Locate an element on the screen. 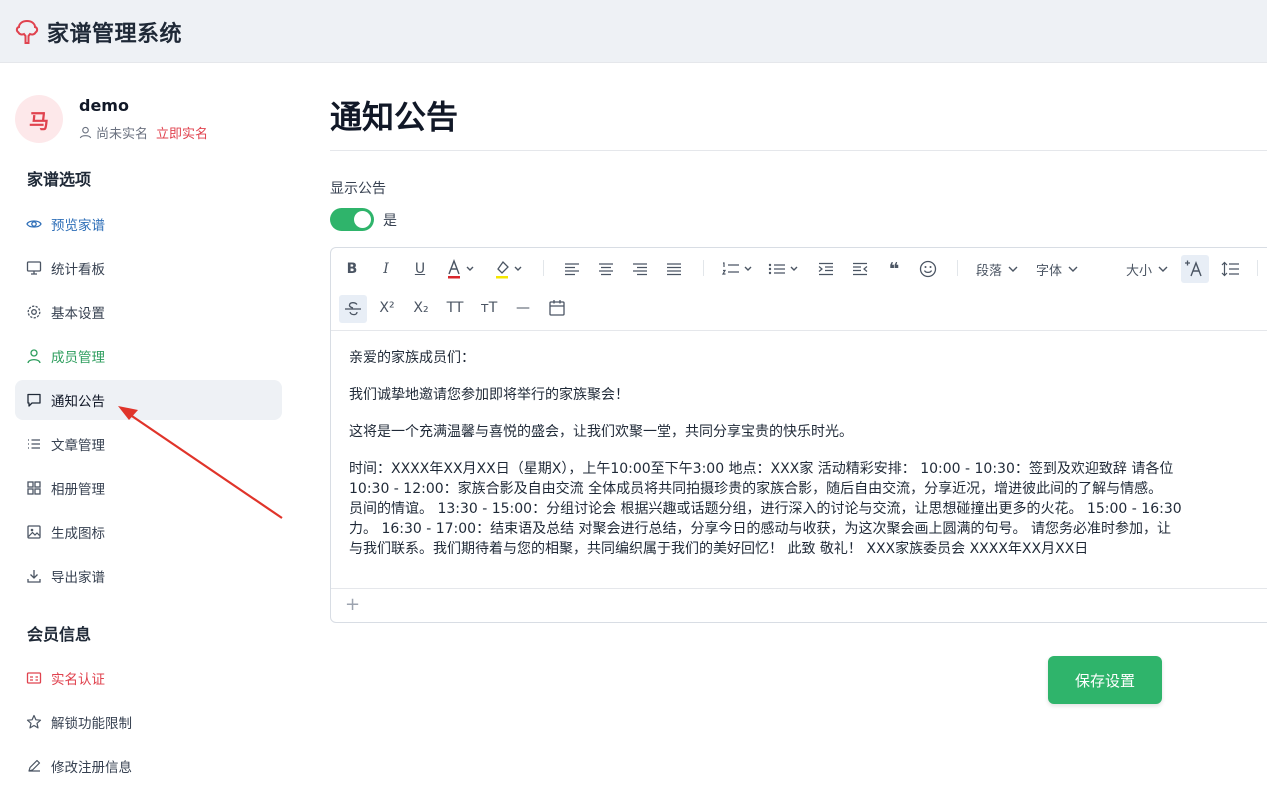 Image resolution: width=1267 pixels, height=786 pixels. underline-button: U is located at coordinates (420, 269).